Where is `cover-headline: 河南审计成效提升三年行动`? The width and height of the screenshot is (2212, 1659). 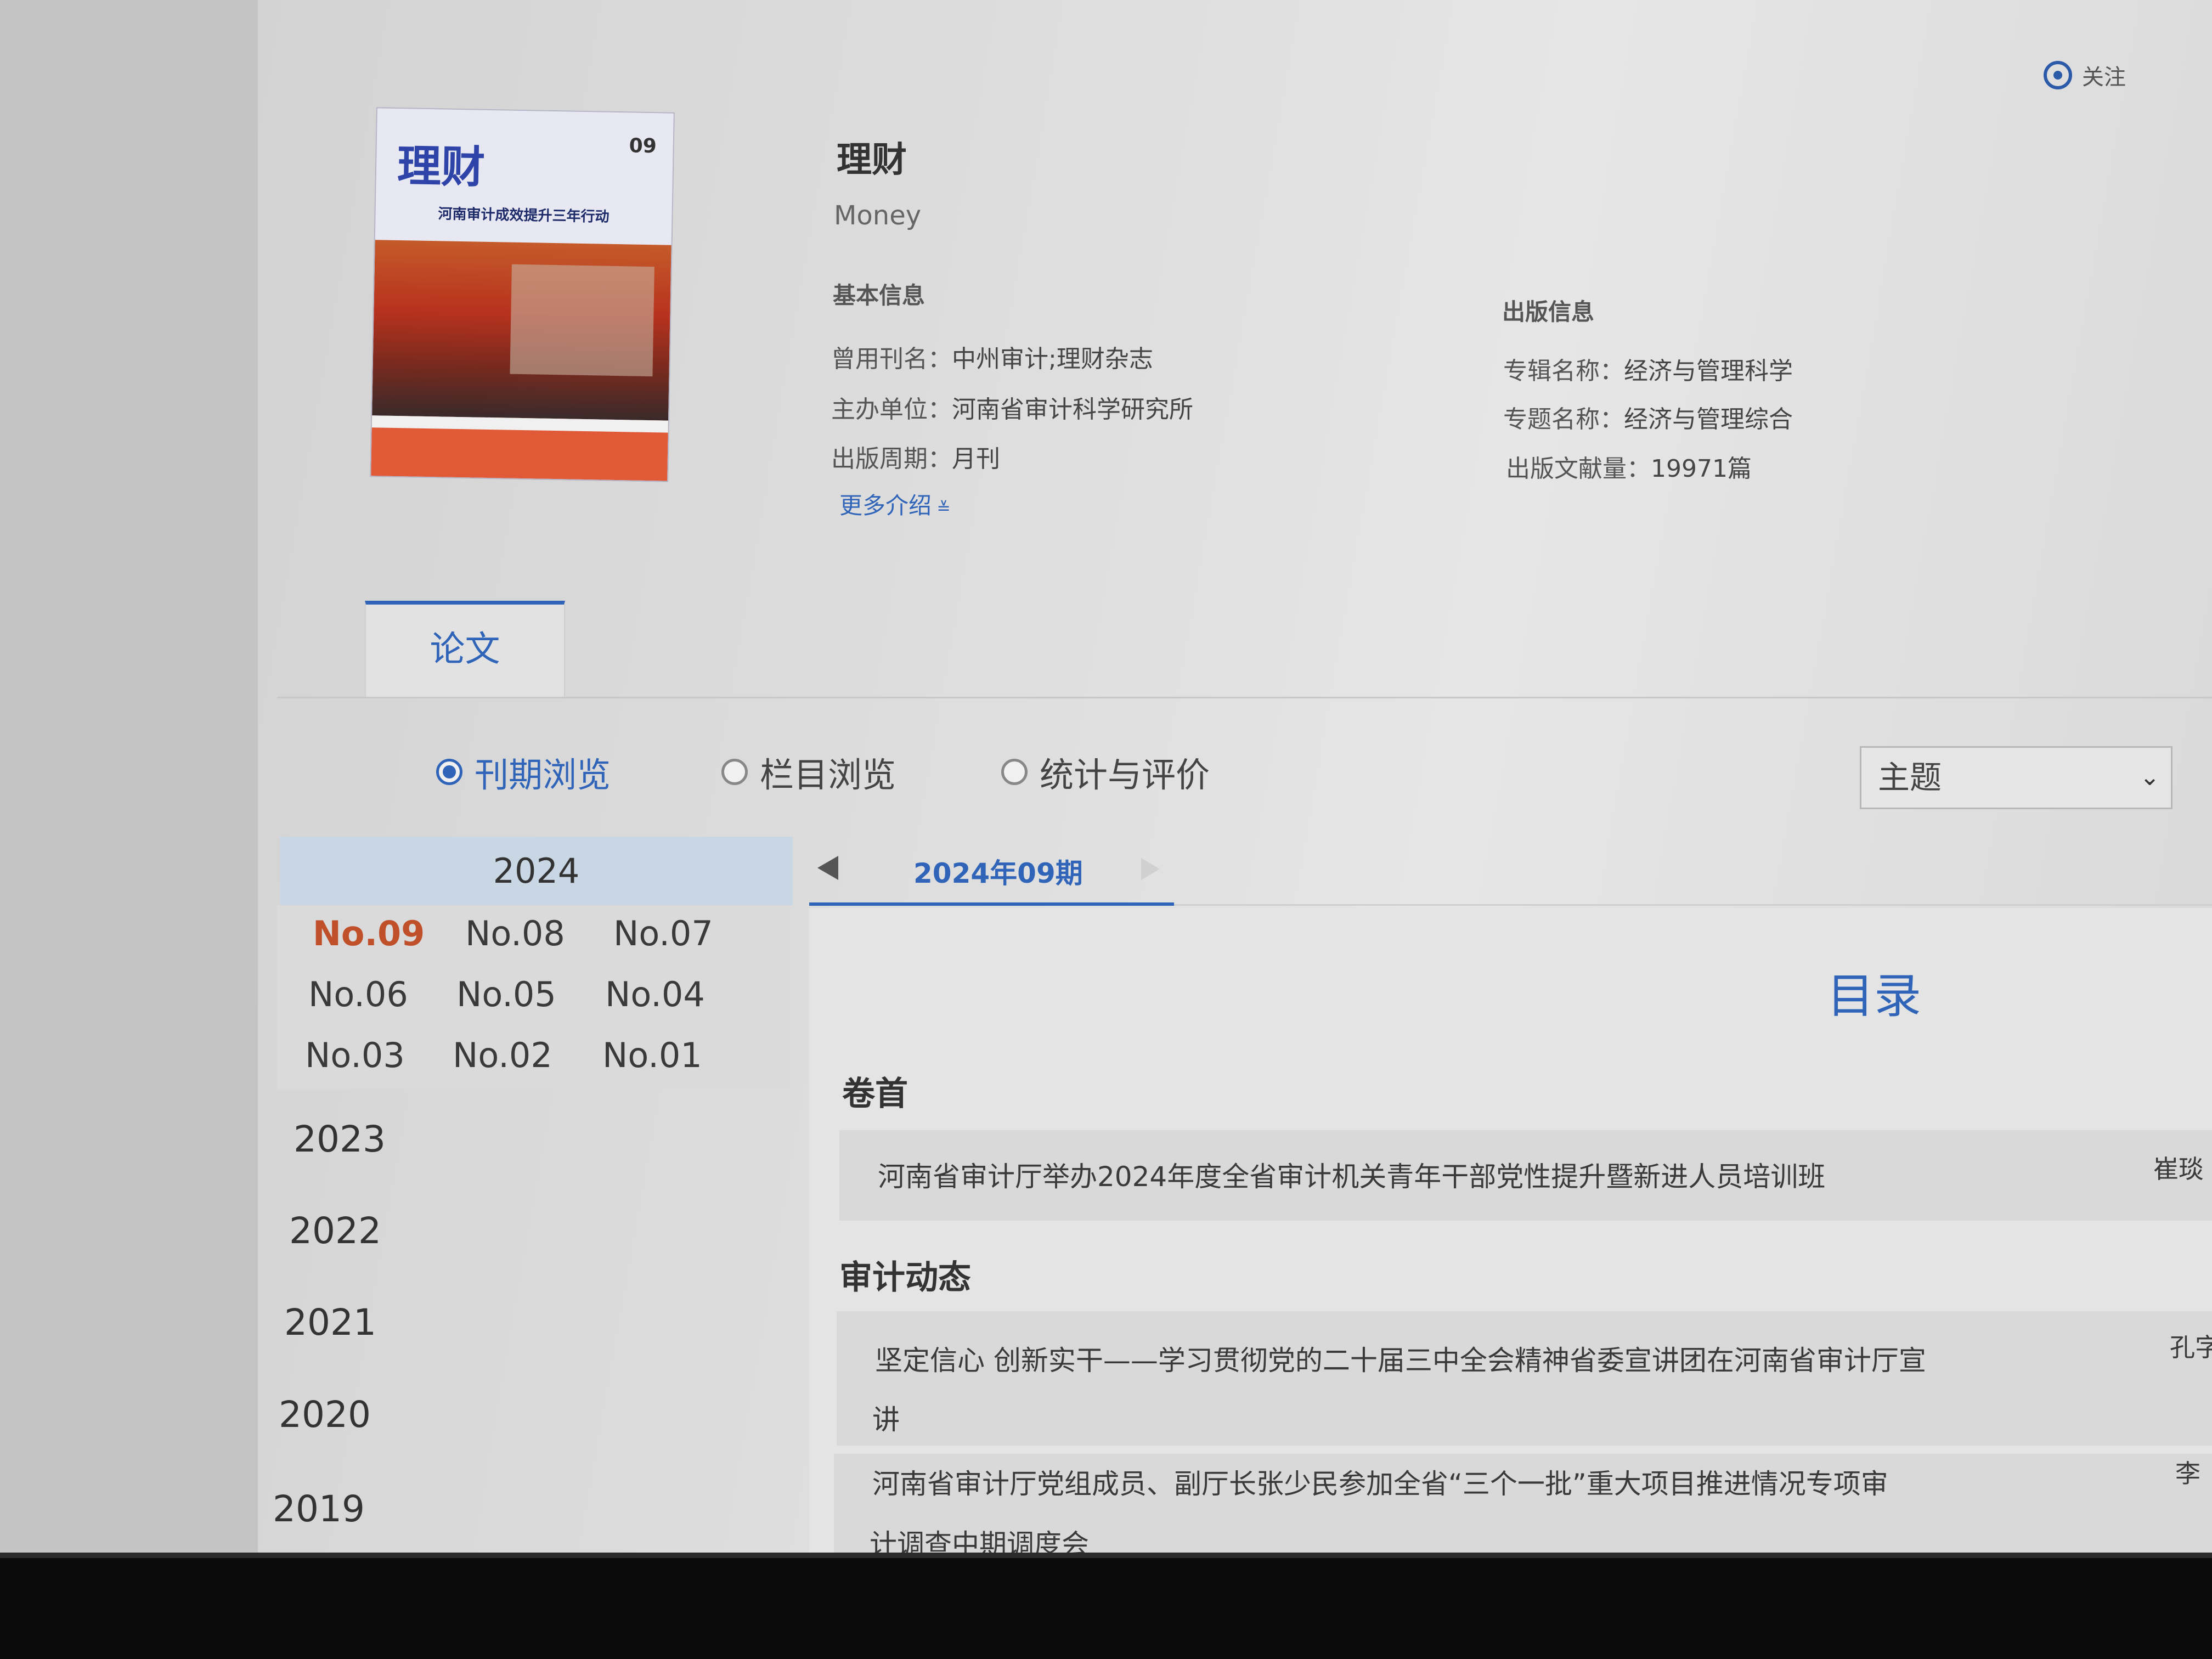
cover-headline: 河南审计成效提升三年行动 is located at coordinates (524, 216).